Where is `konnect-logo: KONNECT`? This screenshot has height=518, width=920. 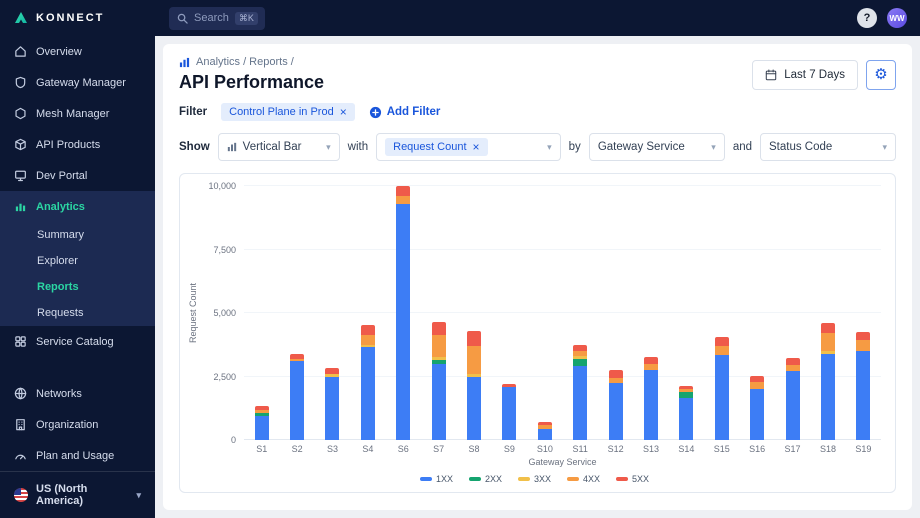
konnect-logo: KONNECT is located at coordinates (77, 18).